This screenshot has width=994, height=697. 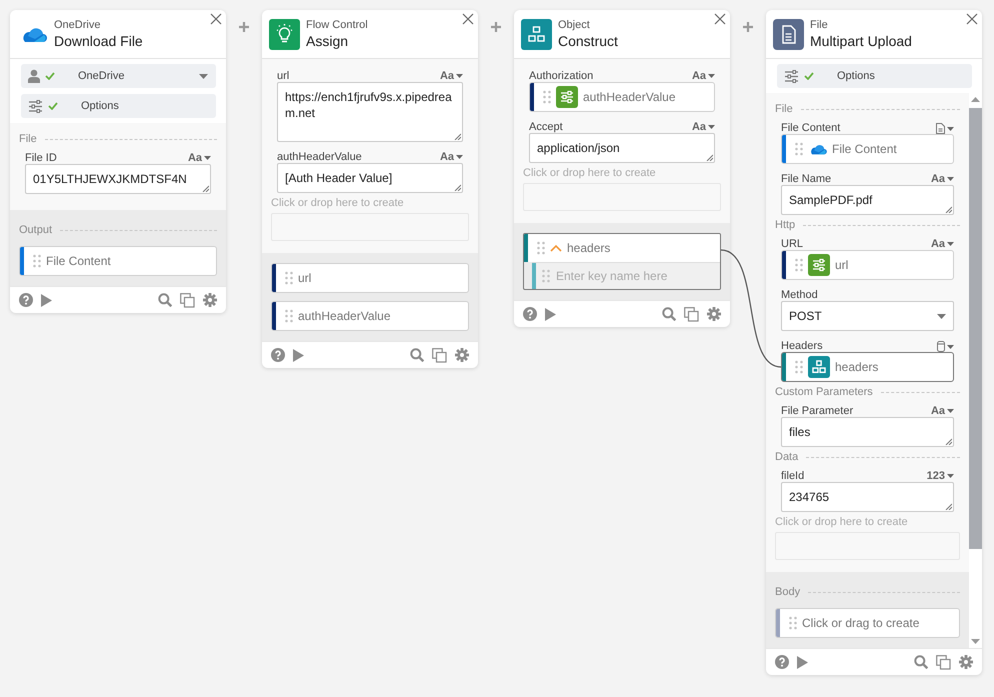 What do you see at coordinates (283, 76) in the screenshot?
I see `field-label: url` at bounding box center [283, 76].